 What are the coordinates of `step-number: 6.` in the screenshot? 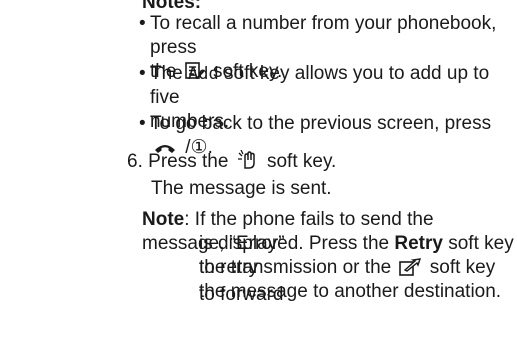 It's located at (135, 161).